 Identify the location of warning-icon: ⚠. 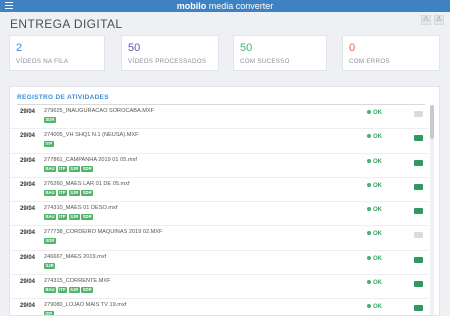
(439, 20).